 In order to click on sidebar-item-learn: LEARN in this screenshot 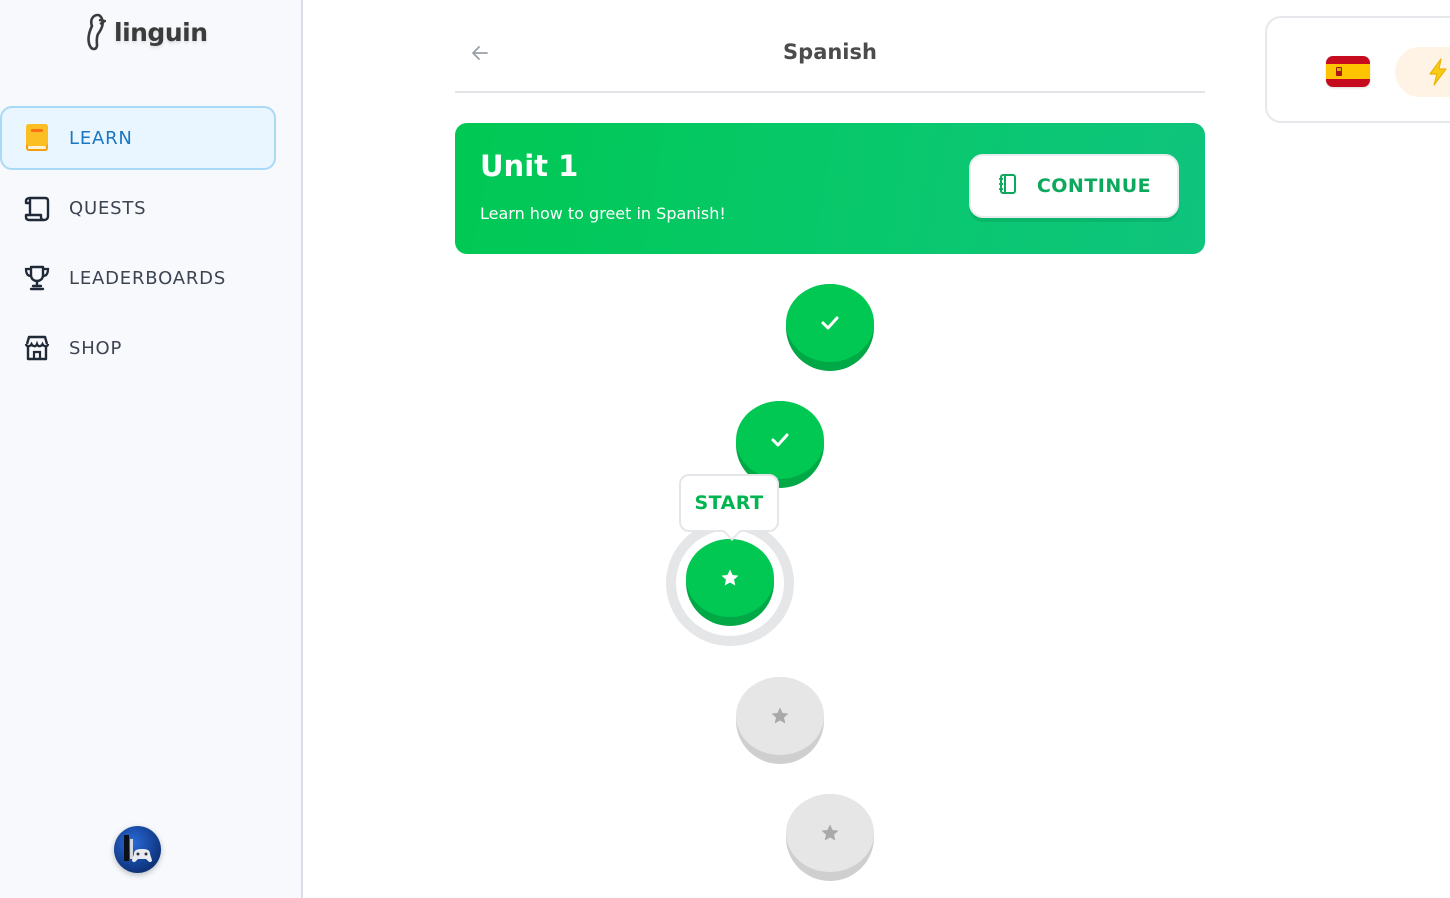, I will do `click(138, 138)`.